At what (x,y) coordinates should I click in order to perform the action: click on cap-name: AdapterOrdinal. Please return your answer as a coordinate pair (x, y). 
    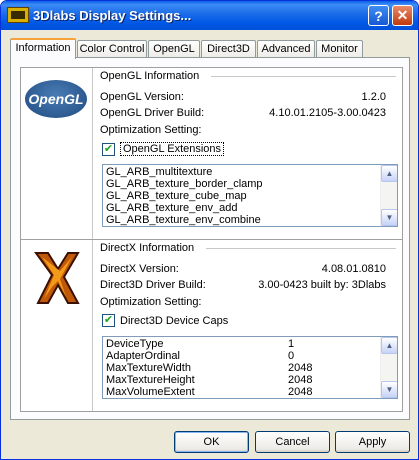
    Looking at the image, I should click on (143, 356).